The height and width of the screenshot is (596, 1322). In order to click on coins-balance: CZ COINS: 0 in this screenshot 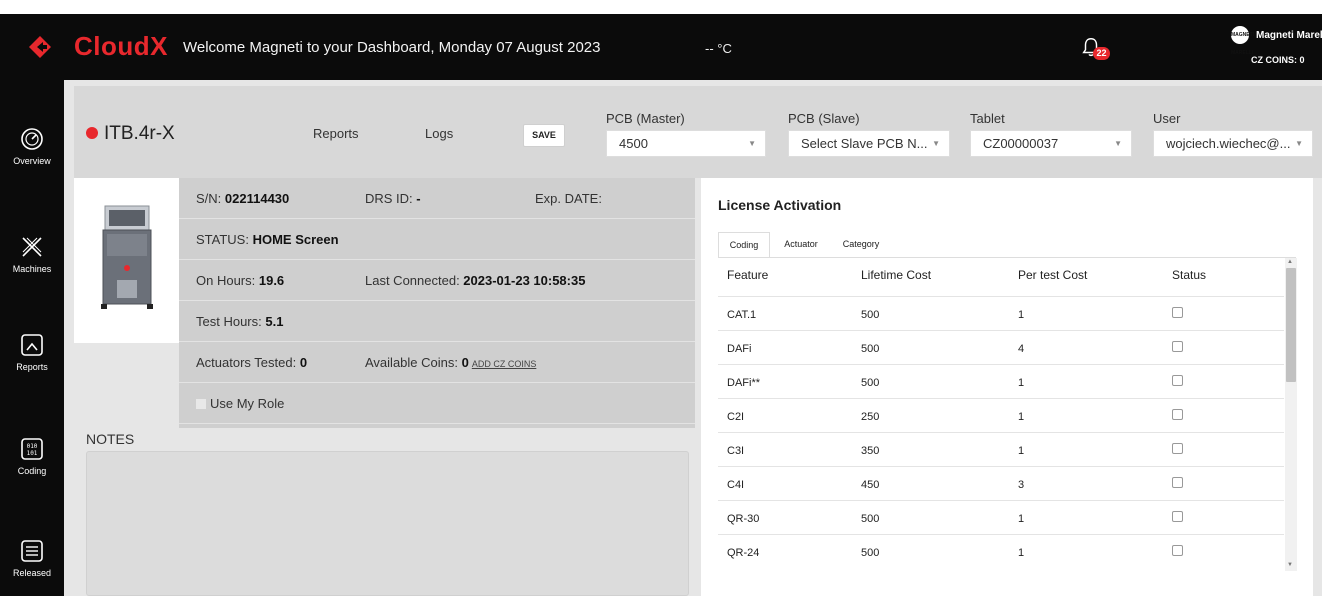, I will do `click(1278, 60)`.